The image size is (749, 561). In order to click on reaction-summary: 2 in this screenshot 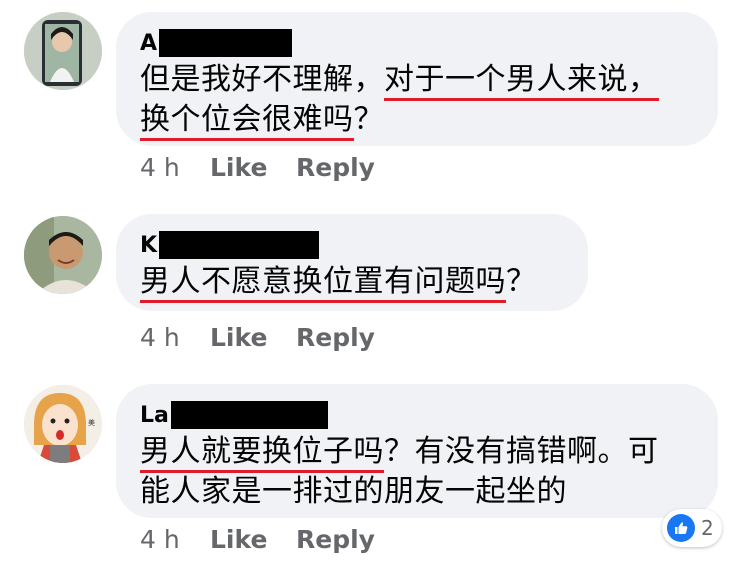, I will do `click(692, 528)`.